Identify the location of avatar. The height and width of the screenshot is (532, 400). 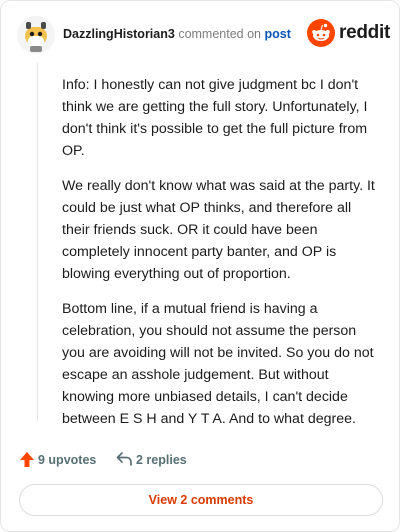
(36, 35).